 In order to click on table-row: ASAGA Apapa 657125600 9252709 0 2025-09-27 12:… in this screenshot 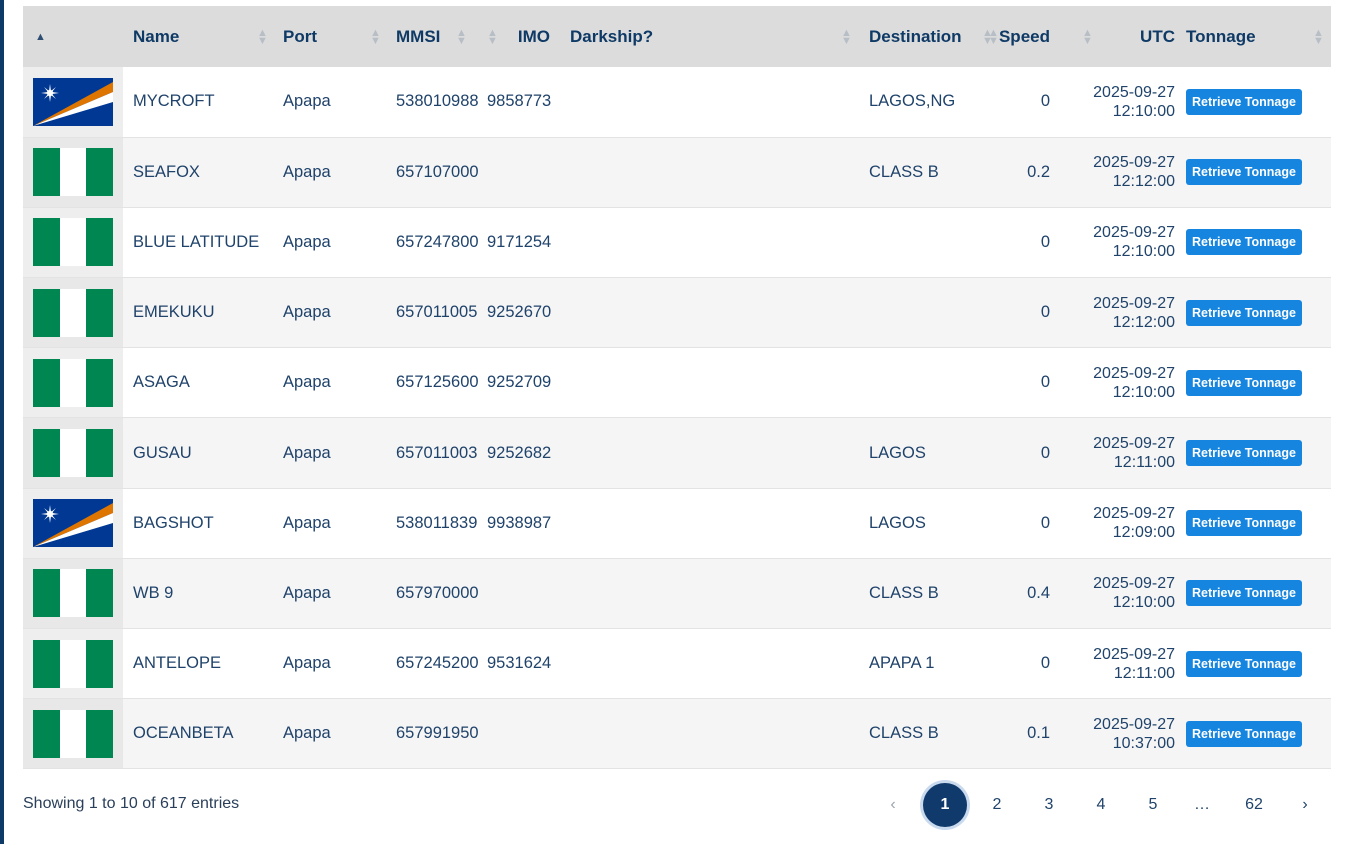, I will do `click(677, 382)`.